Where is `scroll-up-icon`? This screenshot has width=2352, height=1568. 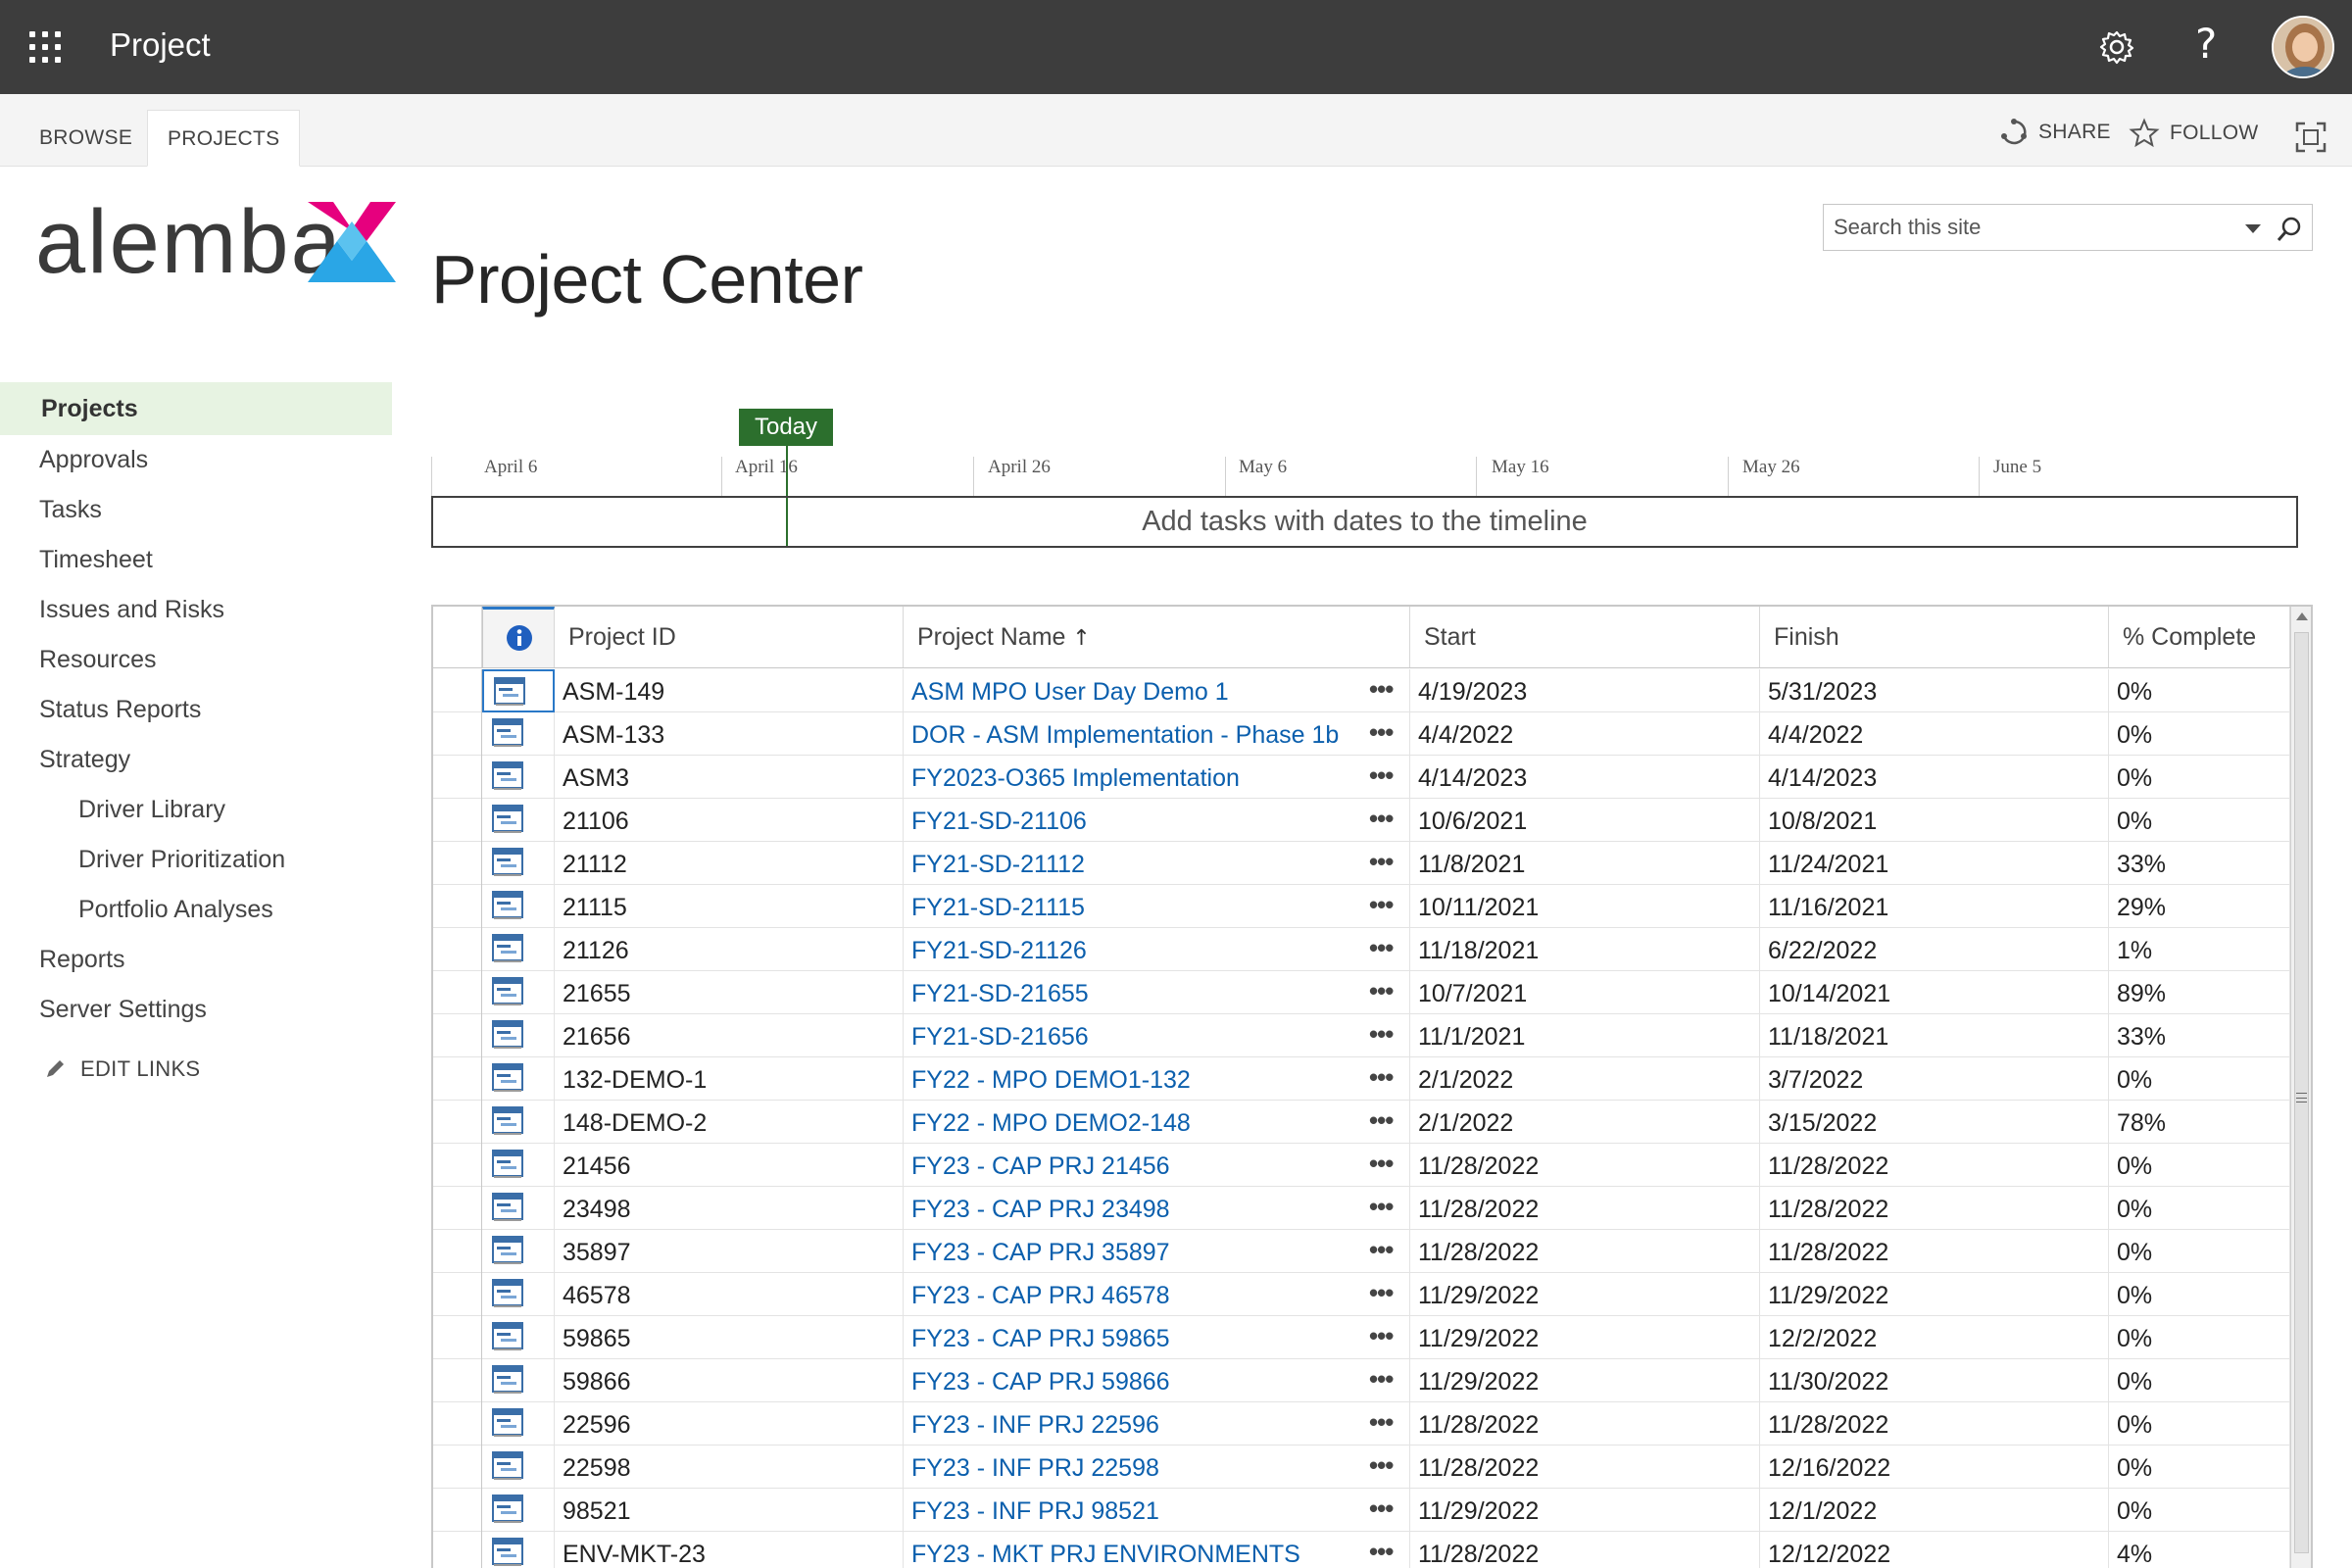 scroll-up-icon is located at coordinates (2302, 616).